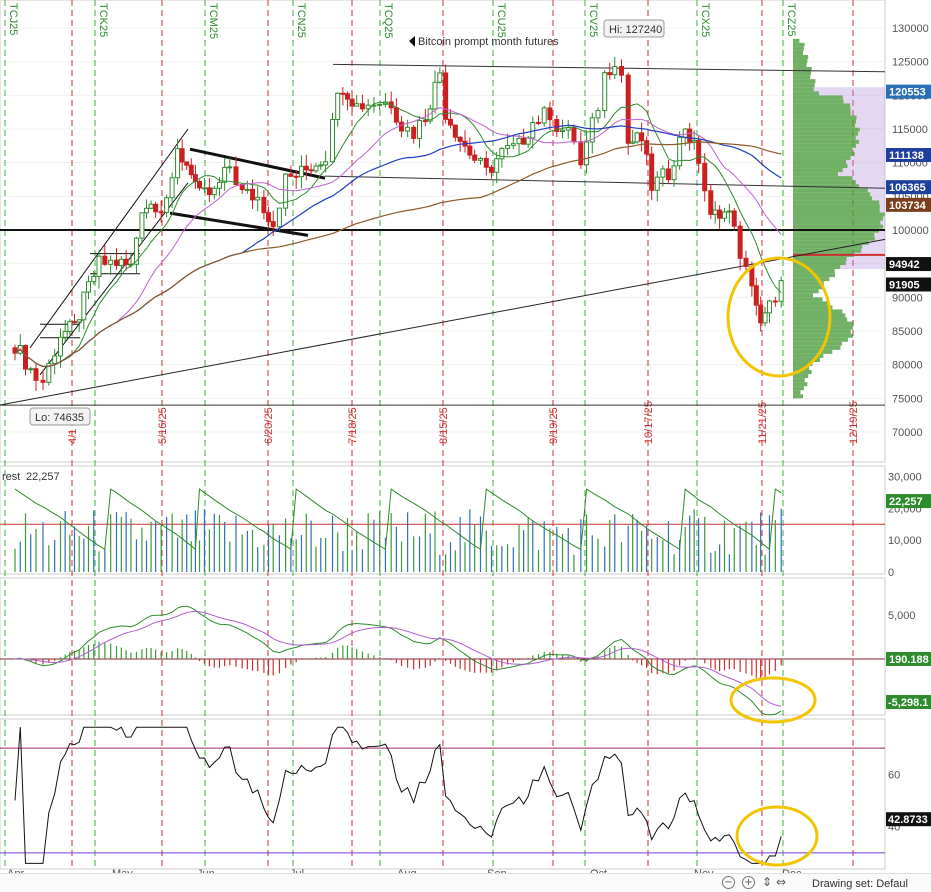 Image resolution: width=931 pixels, height=892 pixels. What do you see at coordinates (705, 20) in the screenshot?
I see `cycle-label: TCX25` at bounding box center [705, 20].